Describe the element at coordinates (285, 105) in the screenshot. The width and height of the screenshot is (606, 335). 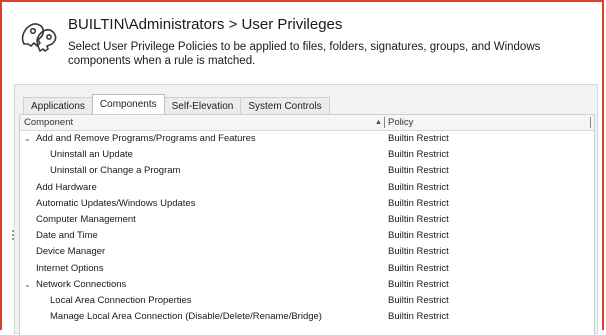
I see `tab-system-controls: System Controls` at that location.